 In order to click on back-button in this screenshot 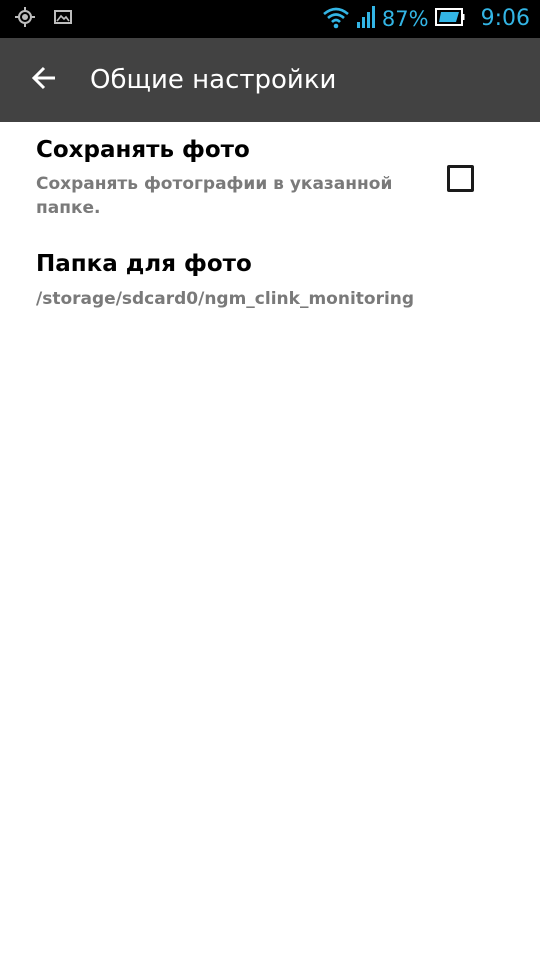, I will do `click(44, 80)`.